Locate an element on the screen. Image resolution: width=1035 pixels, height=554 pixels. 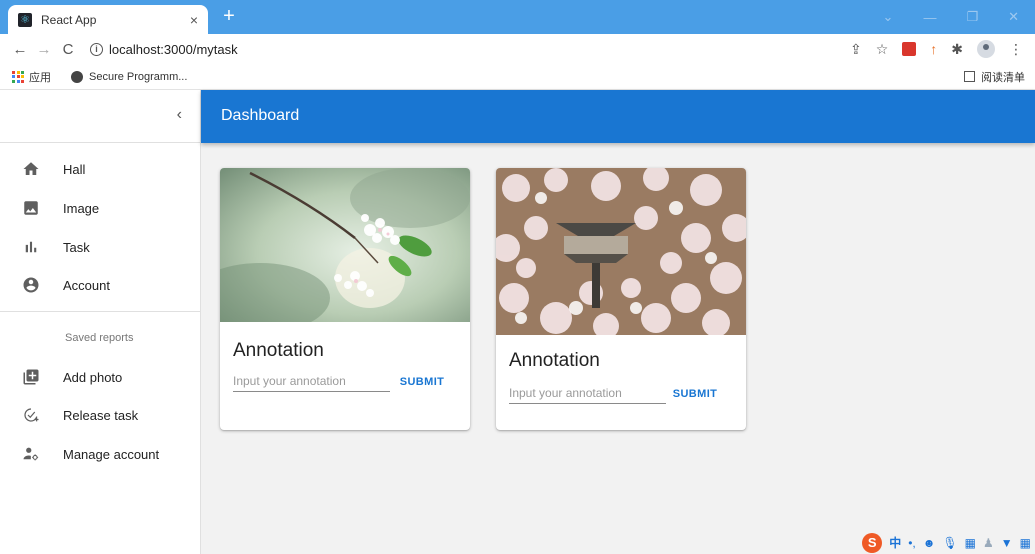
sidebar-item-image: Image is located at coordinates (100, 208).